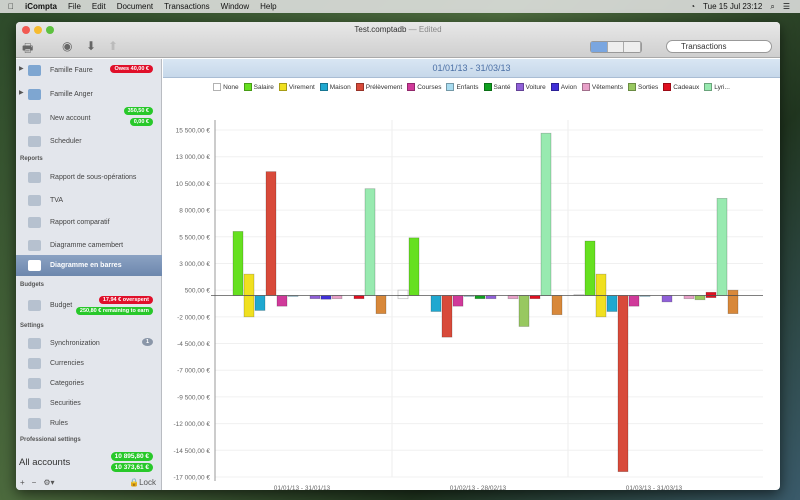  What do you see at coordinates (89, 363) in the screenshot?
I see `sidebar-item-currencies: Currencies` at bounding box center [89, 363].